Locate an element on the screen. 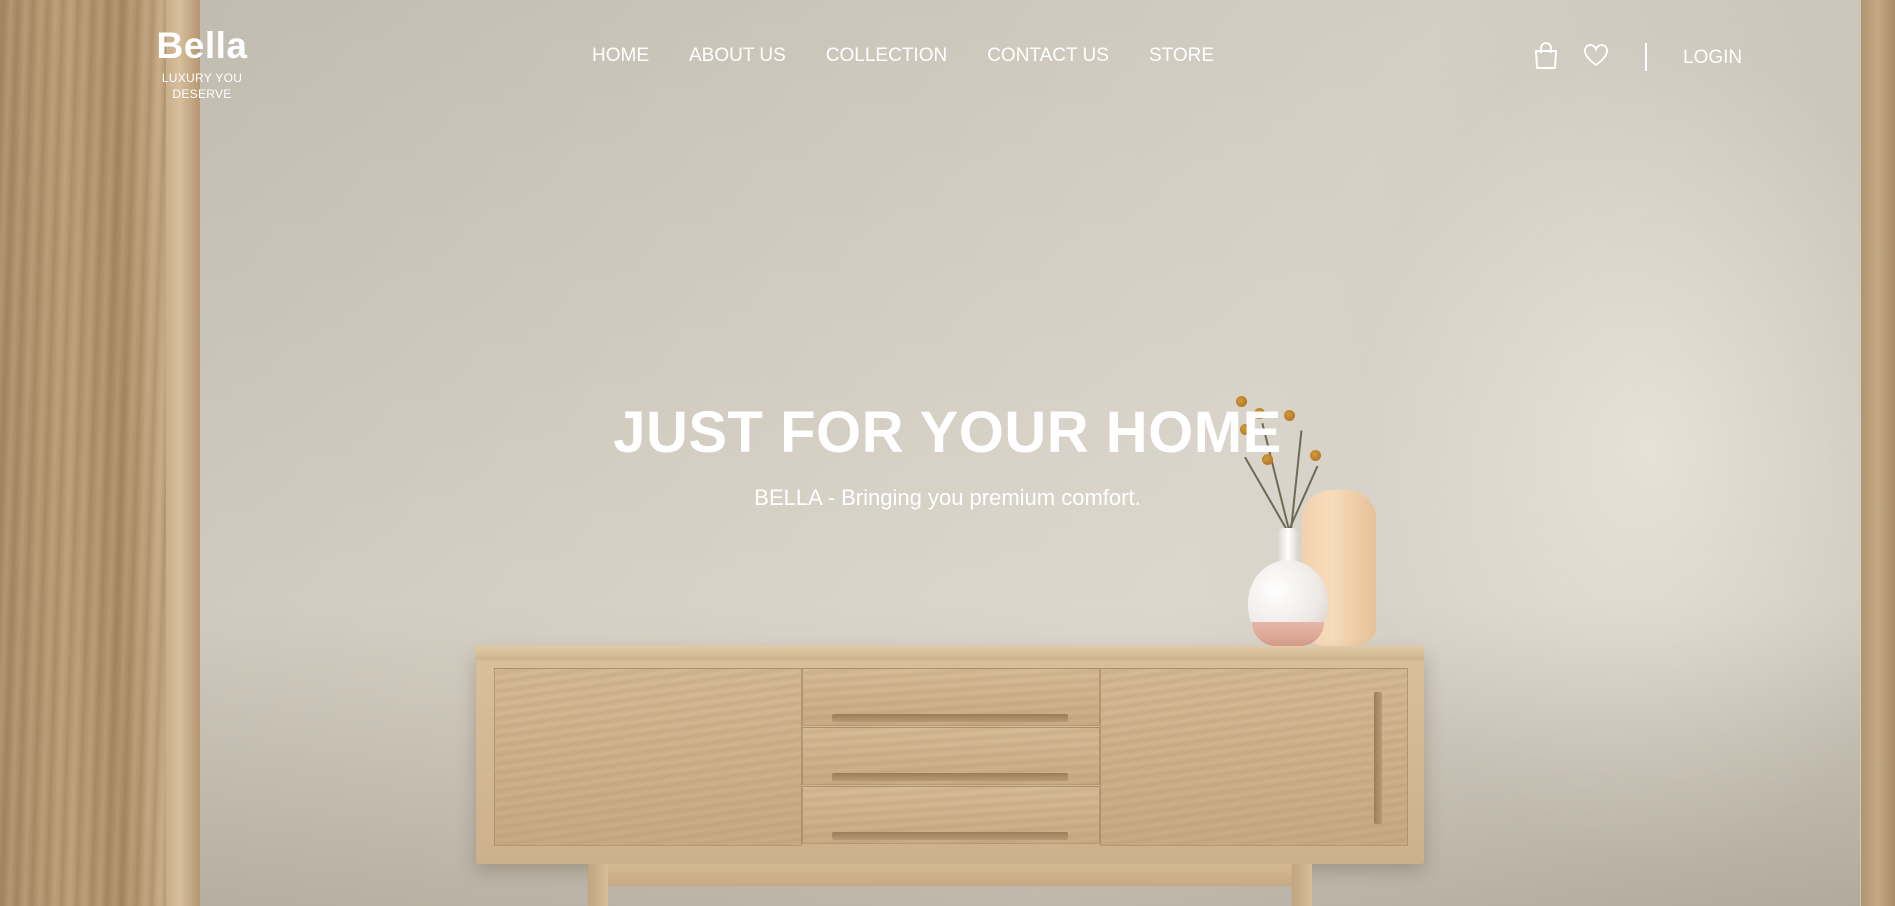 This screenshot has height=906, width=1895. brand-tagline: LUXURY YOU DESERVE is located at coordinates (202, 86).